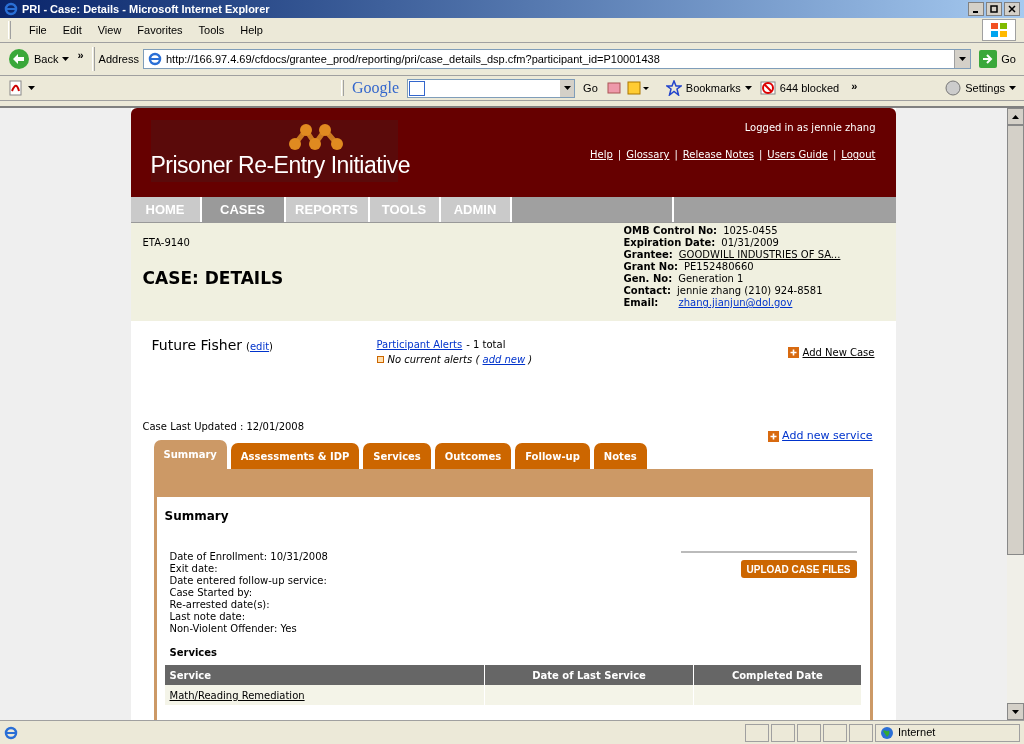 The image size is (1024, 744). I want to click on scroll-up-button, so click(1015, 116).